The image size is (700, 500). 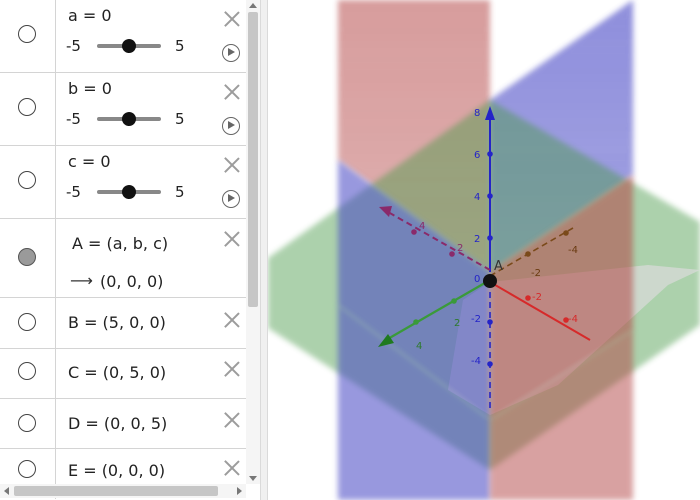 I want to click on vertical-scrollbar, so click(x=253, y=242).